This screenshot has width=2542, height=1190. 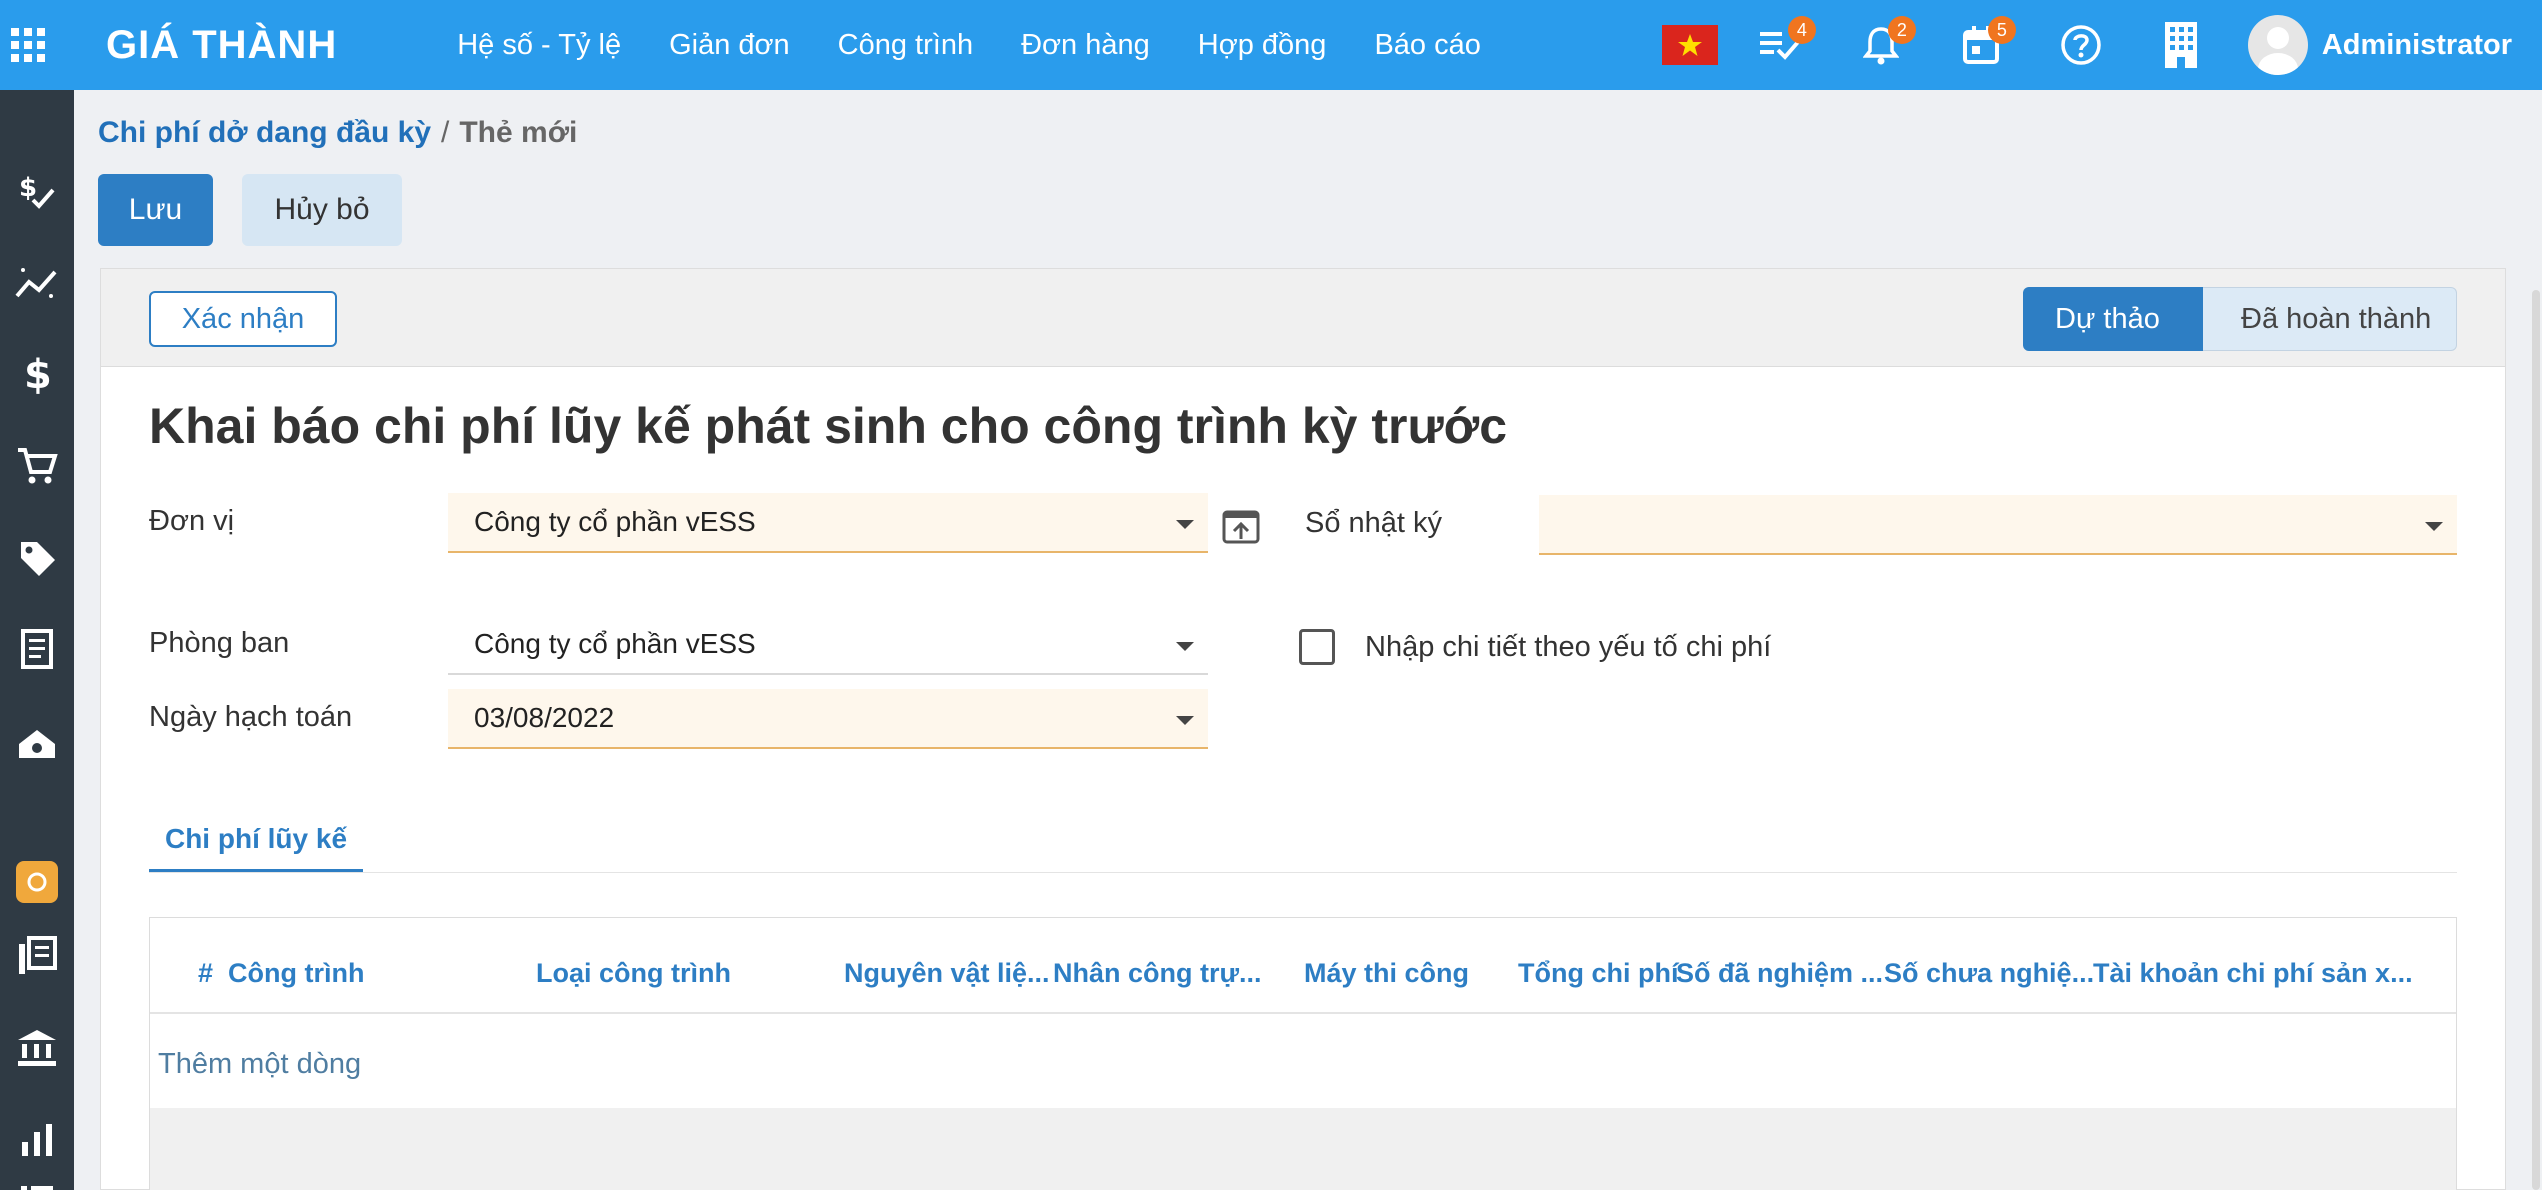 What do you see at coordinates (221, 45) in the screenshot?
I see `app-brand: GIÁ THÀNH` at bounding box center [221, 45].